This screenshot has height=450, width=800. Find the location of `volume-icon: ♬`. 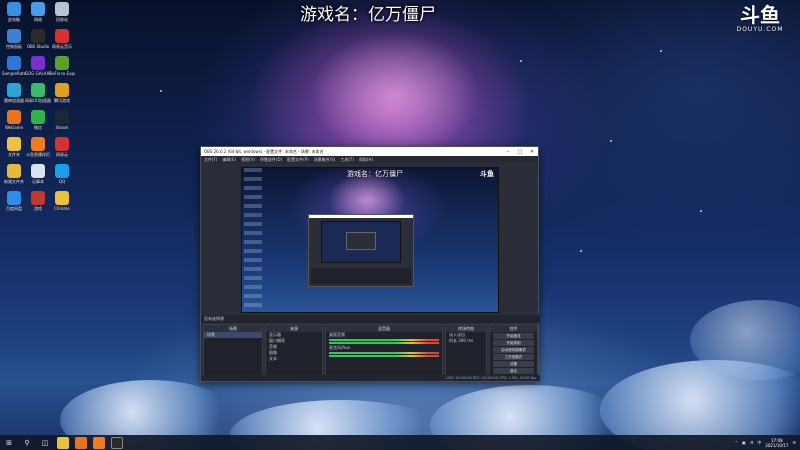

volume-icon: ♬ is located at coordinates (752, 442).